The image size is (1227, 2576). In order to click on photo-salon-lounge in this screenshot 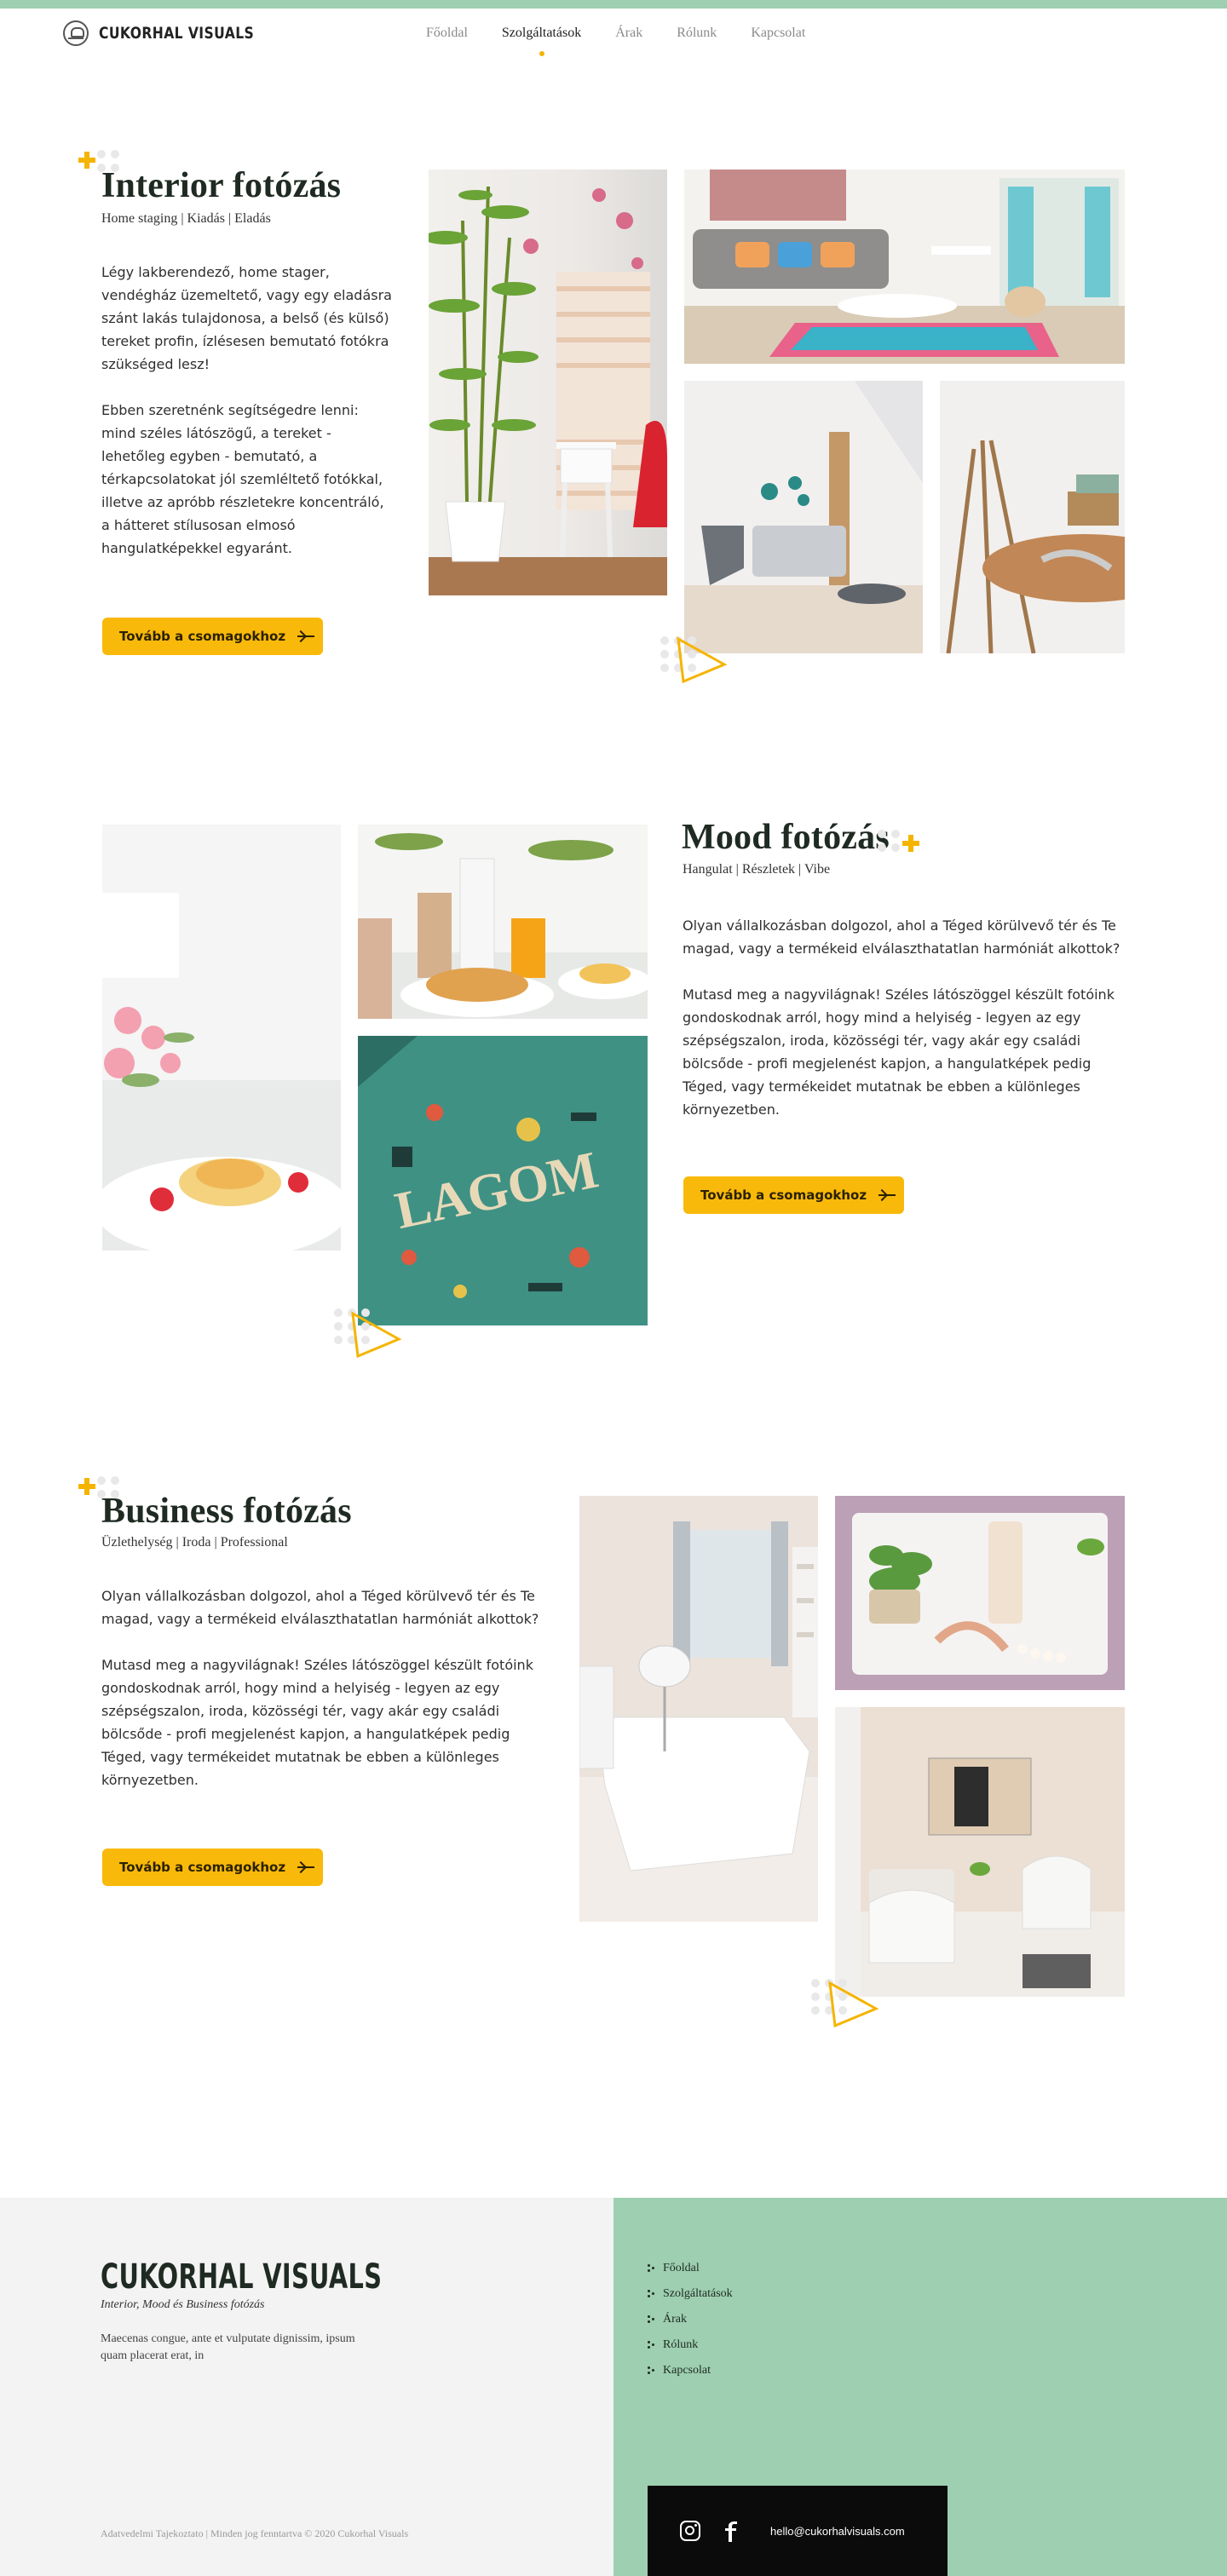, I will do `click(980, 1852)`.